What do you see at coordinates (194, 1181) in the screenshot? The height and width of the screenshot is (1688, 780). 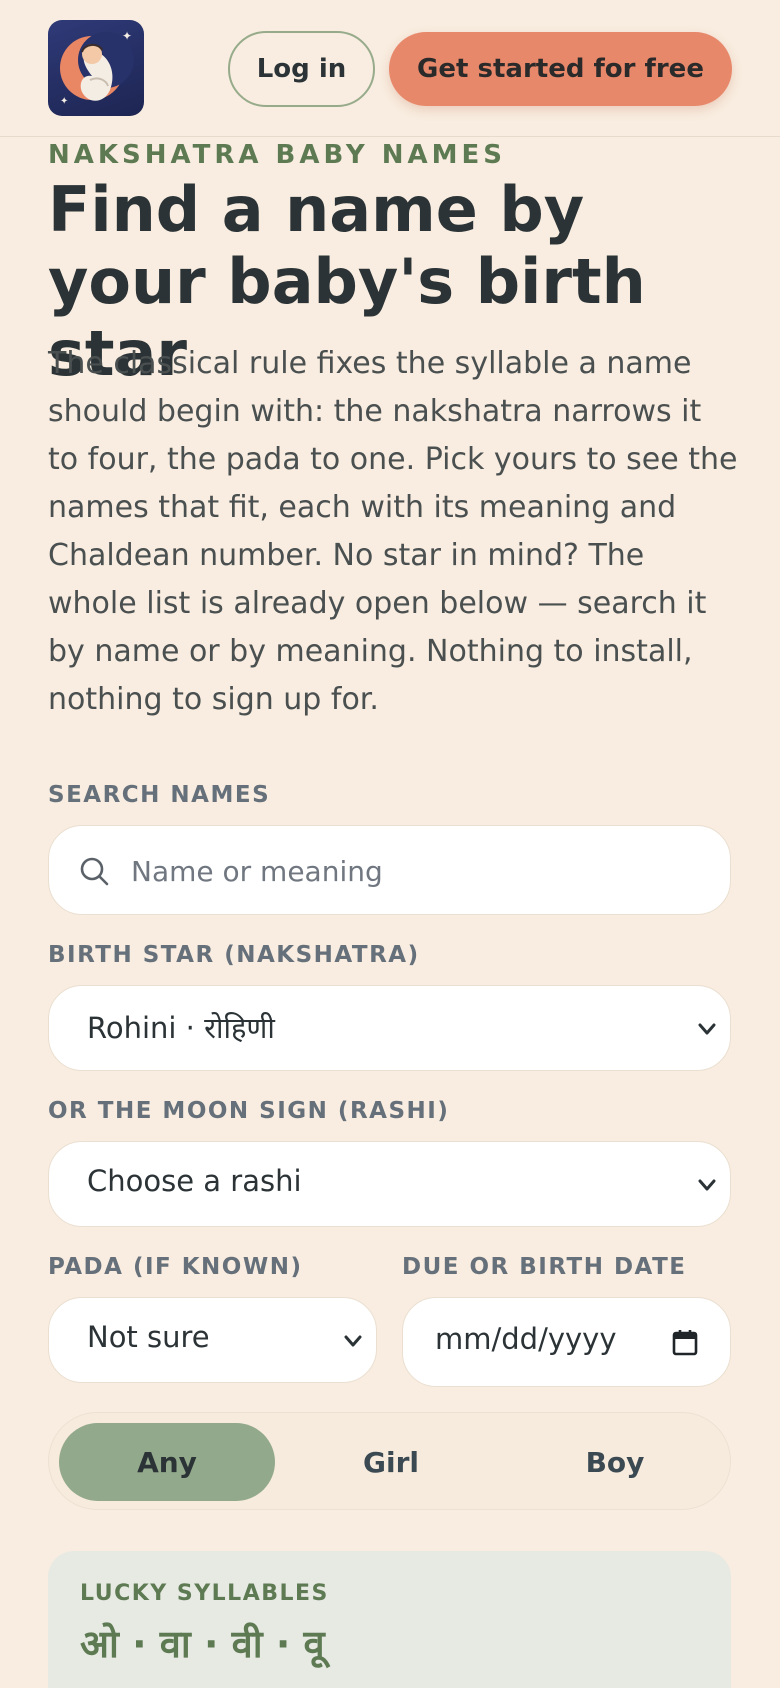 I see `rashi-value: Choose a rashi` at bounding box center [194, 1181].